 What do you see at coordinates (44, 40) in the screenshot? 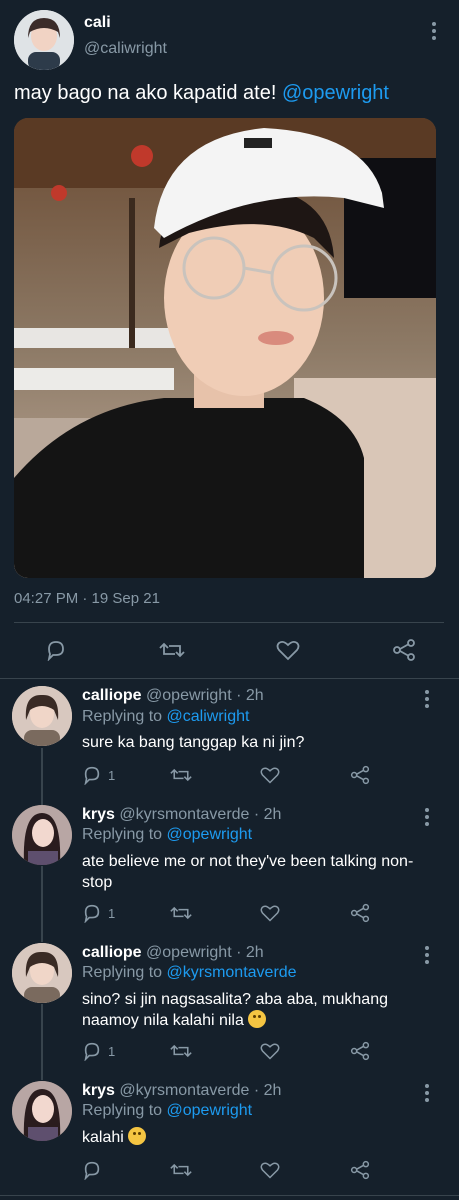
I see `author-avatar` at bounding box center [44, 40].